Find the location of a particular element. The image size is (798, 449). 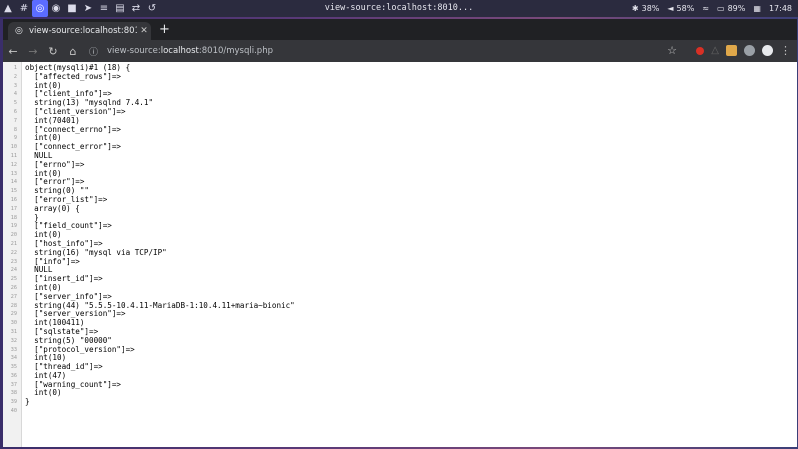

line-number: 22 is located at coordinates (13, 252).